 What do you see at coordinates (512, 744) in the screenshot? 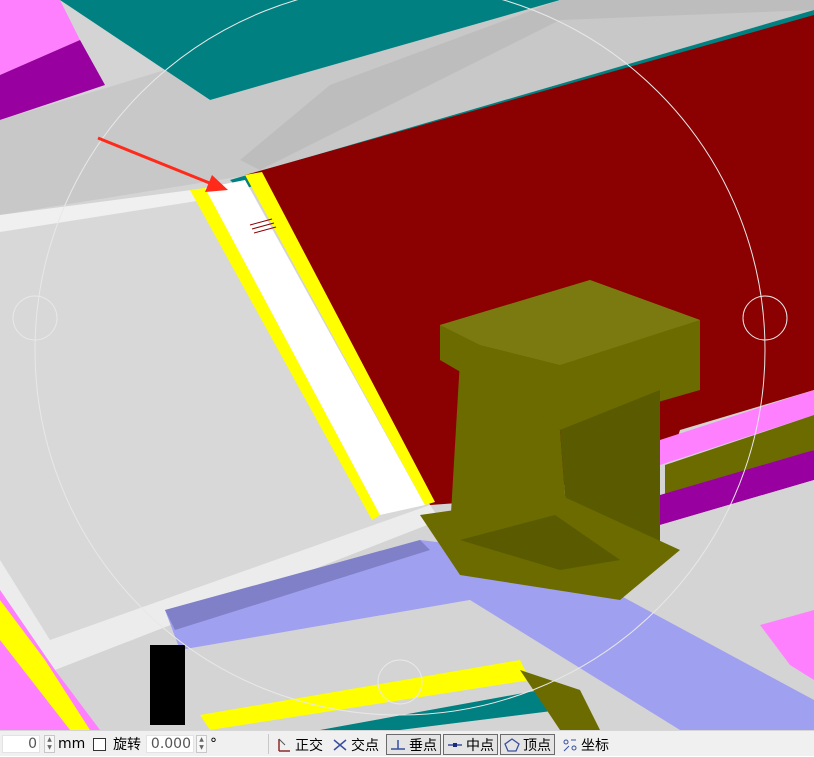
I see `vertex-icon` at bounding box center [512, 744].